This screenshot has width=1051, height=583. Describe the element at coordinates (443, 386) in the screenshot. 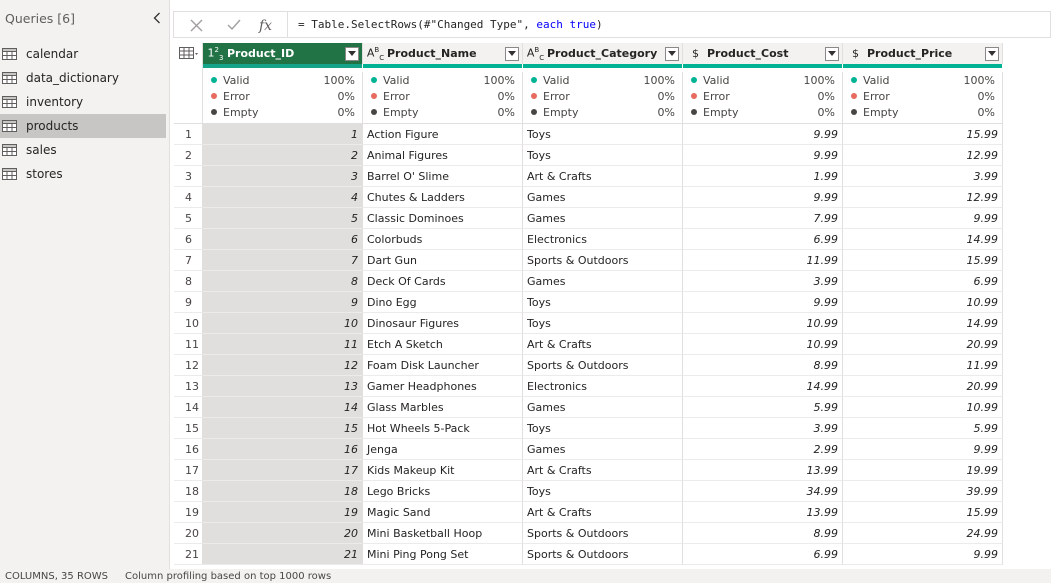

I see `cell-product-name: Gamer Headphones` at that location.